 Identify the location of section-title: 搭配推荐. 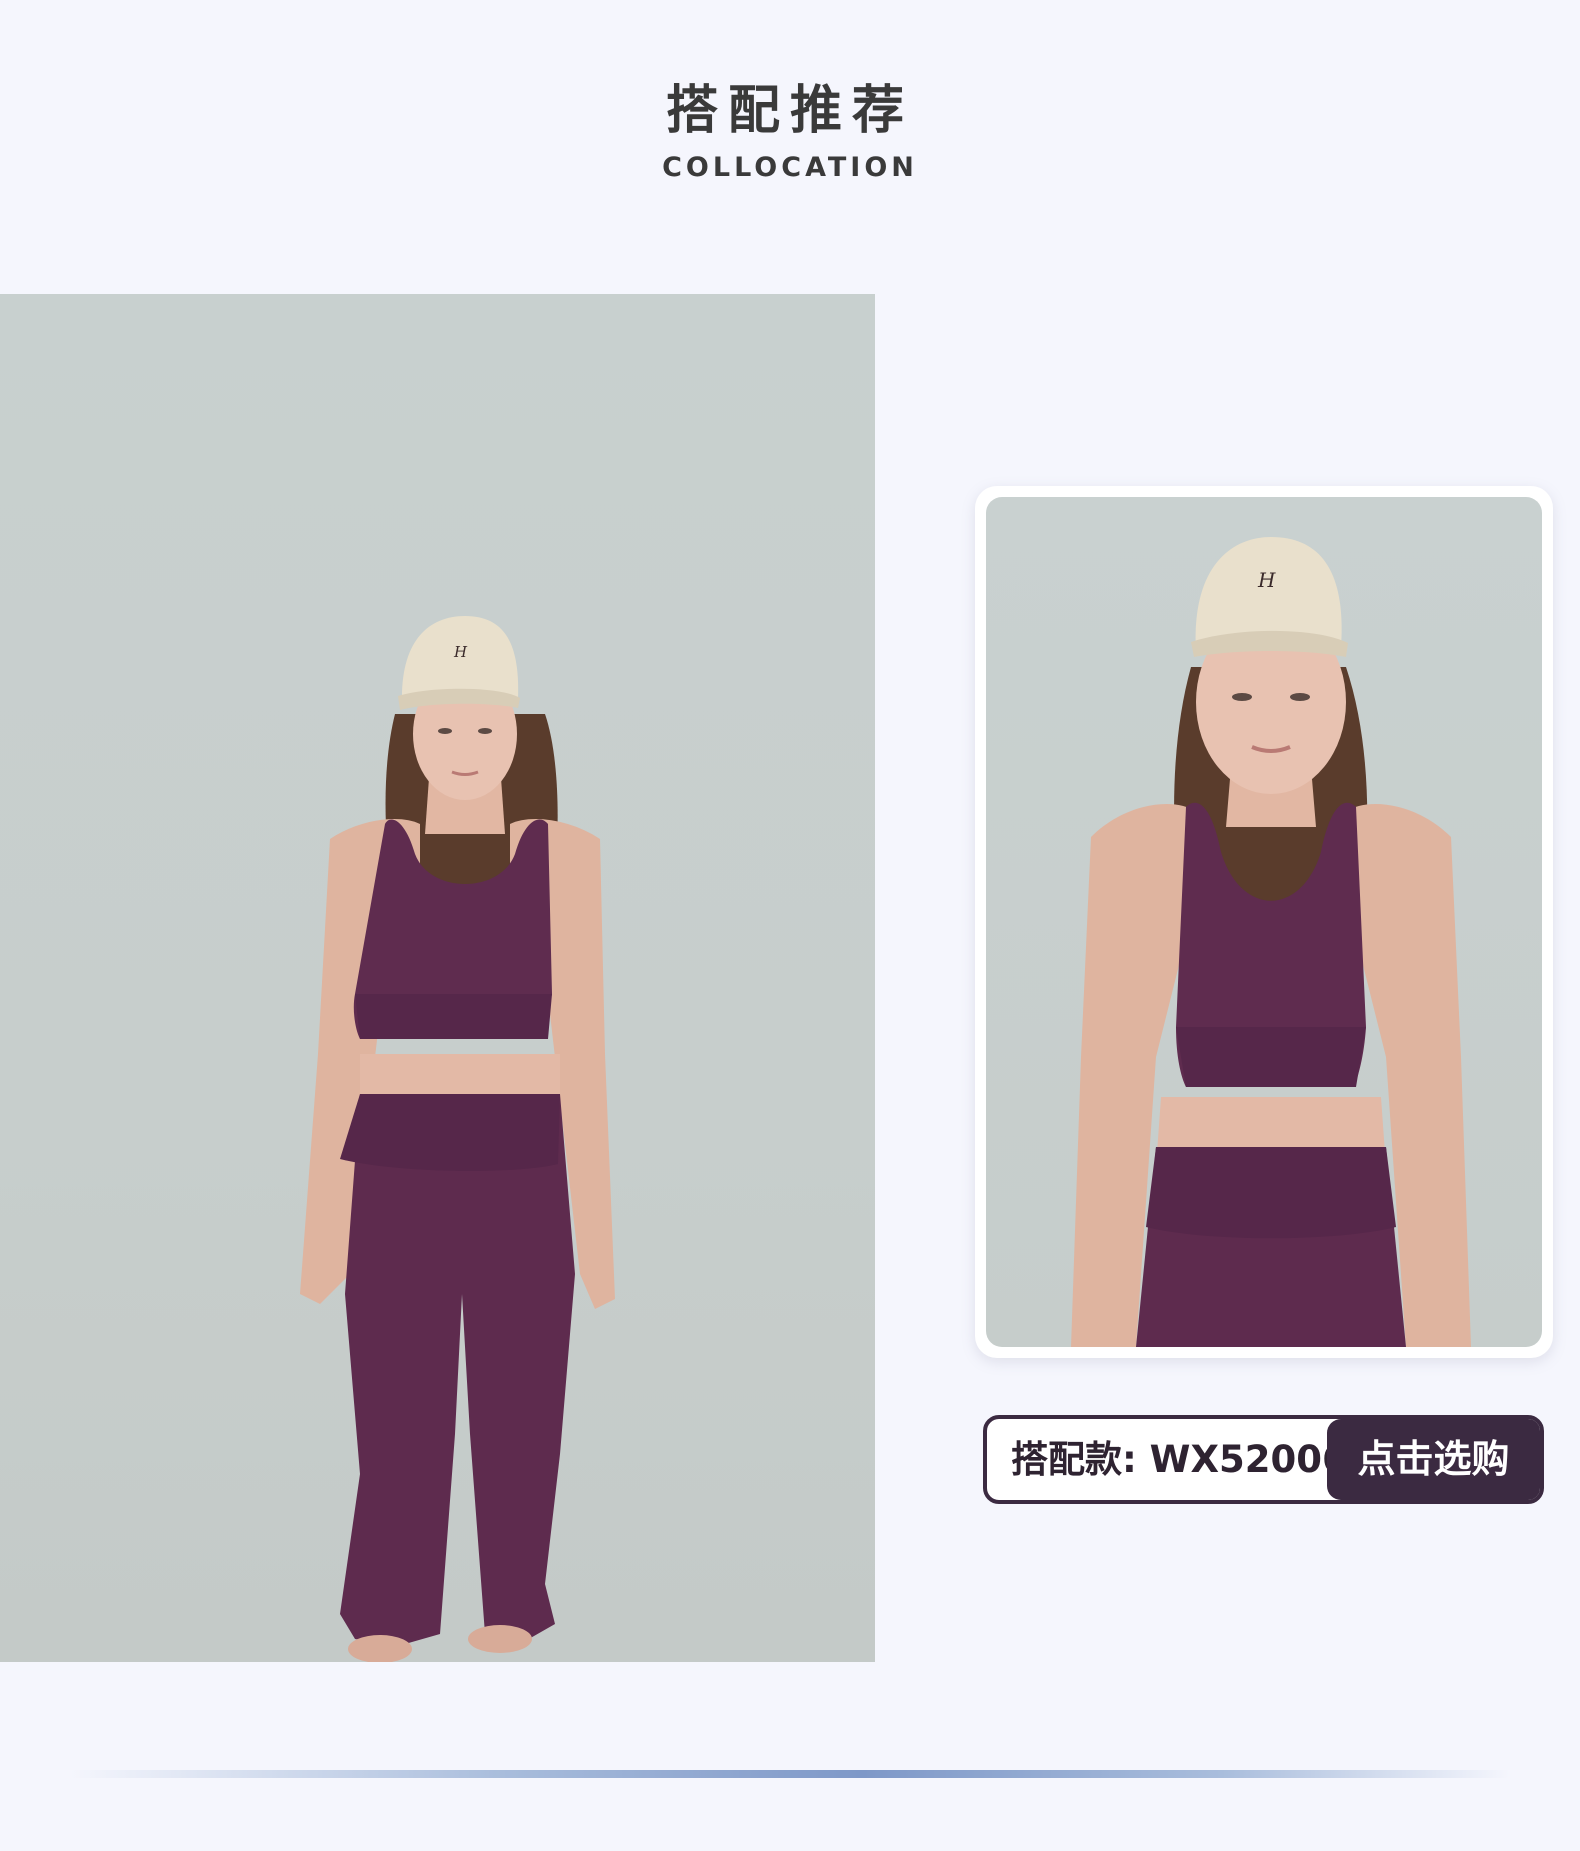
(789, 111).